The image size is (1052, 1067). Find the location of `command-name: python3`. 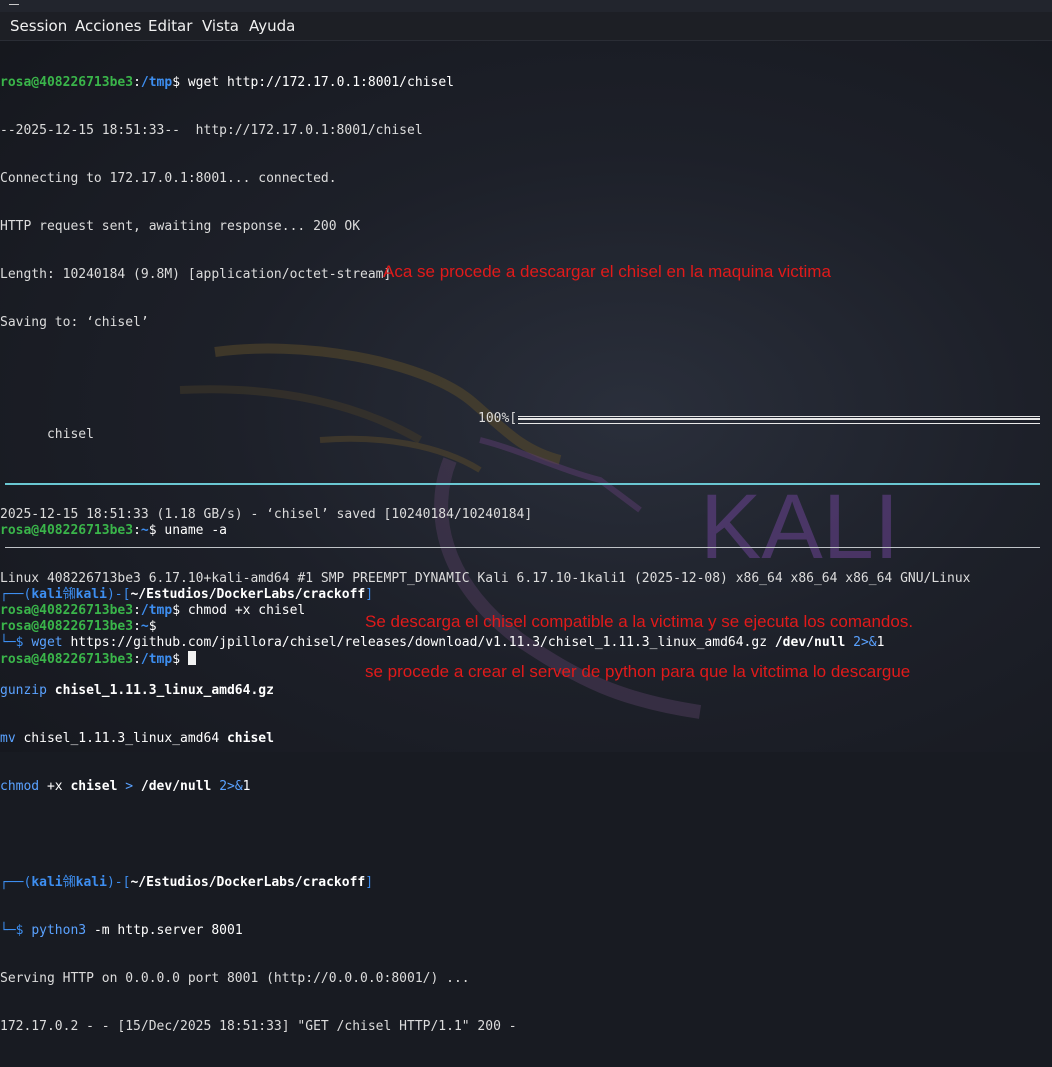

command-name: python3 is located at coordinates (59, 930).